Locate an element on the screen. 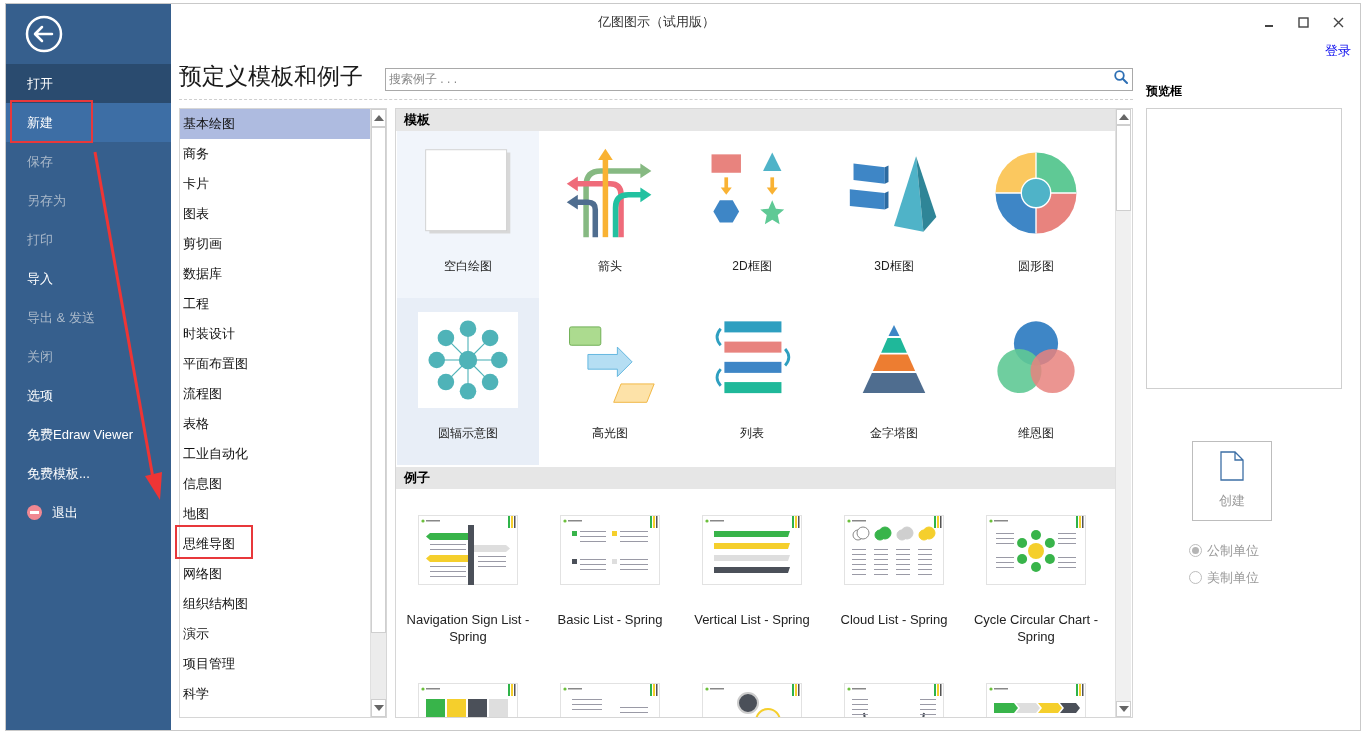  template-tile: 3D框图 is located at coordinates (894, 214).